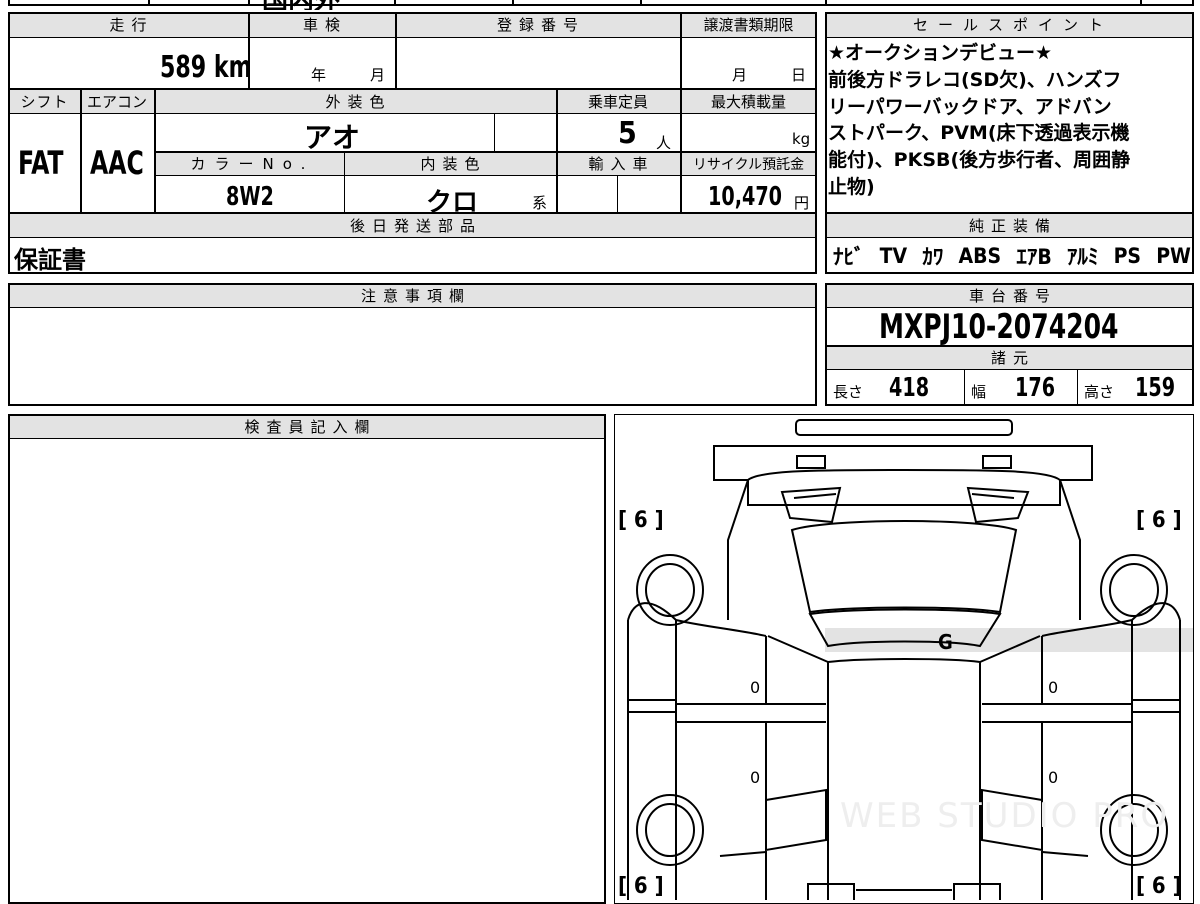 Image resolution: width=1200 pixels, height=904 pixels. I want to click on sales-point-line: 止物), so click(851, 186).